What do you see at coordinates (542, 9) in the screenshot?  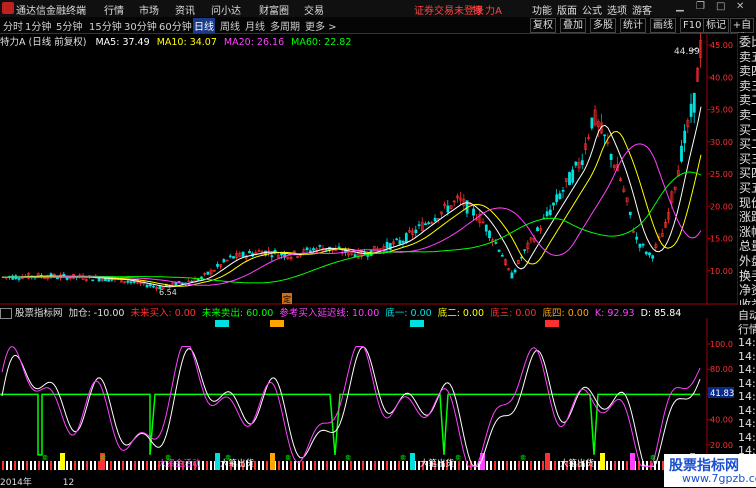 I see `menu-gongneng: 功能` at bounding box center [542, 9].